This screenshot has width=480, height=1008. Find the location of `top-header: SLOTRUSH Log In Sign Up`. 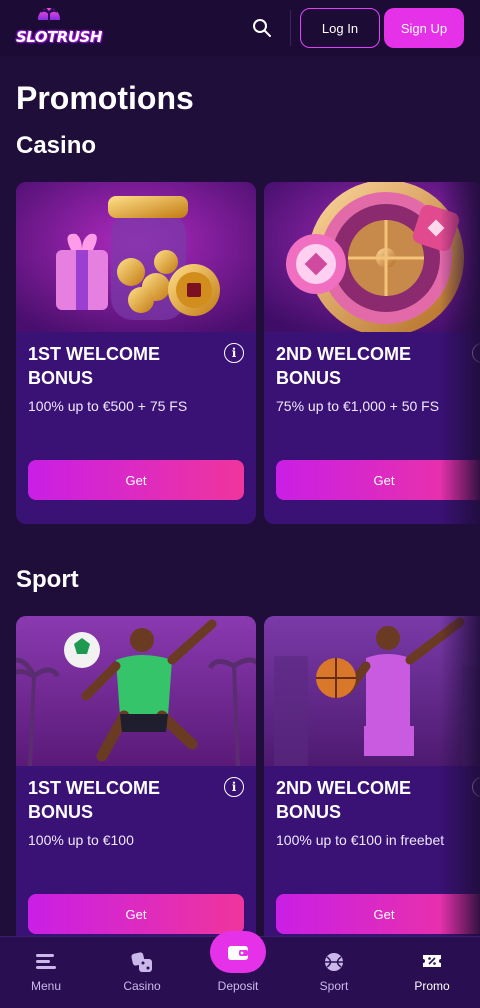

top-header: SLOTRUSH Log In Sign Up is located at coordinates (240, 28).